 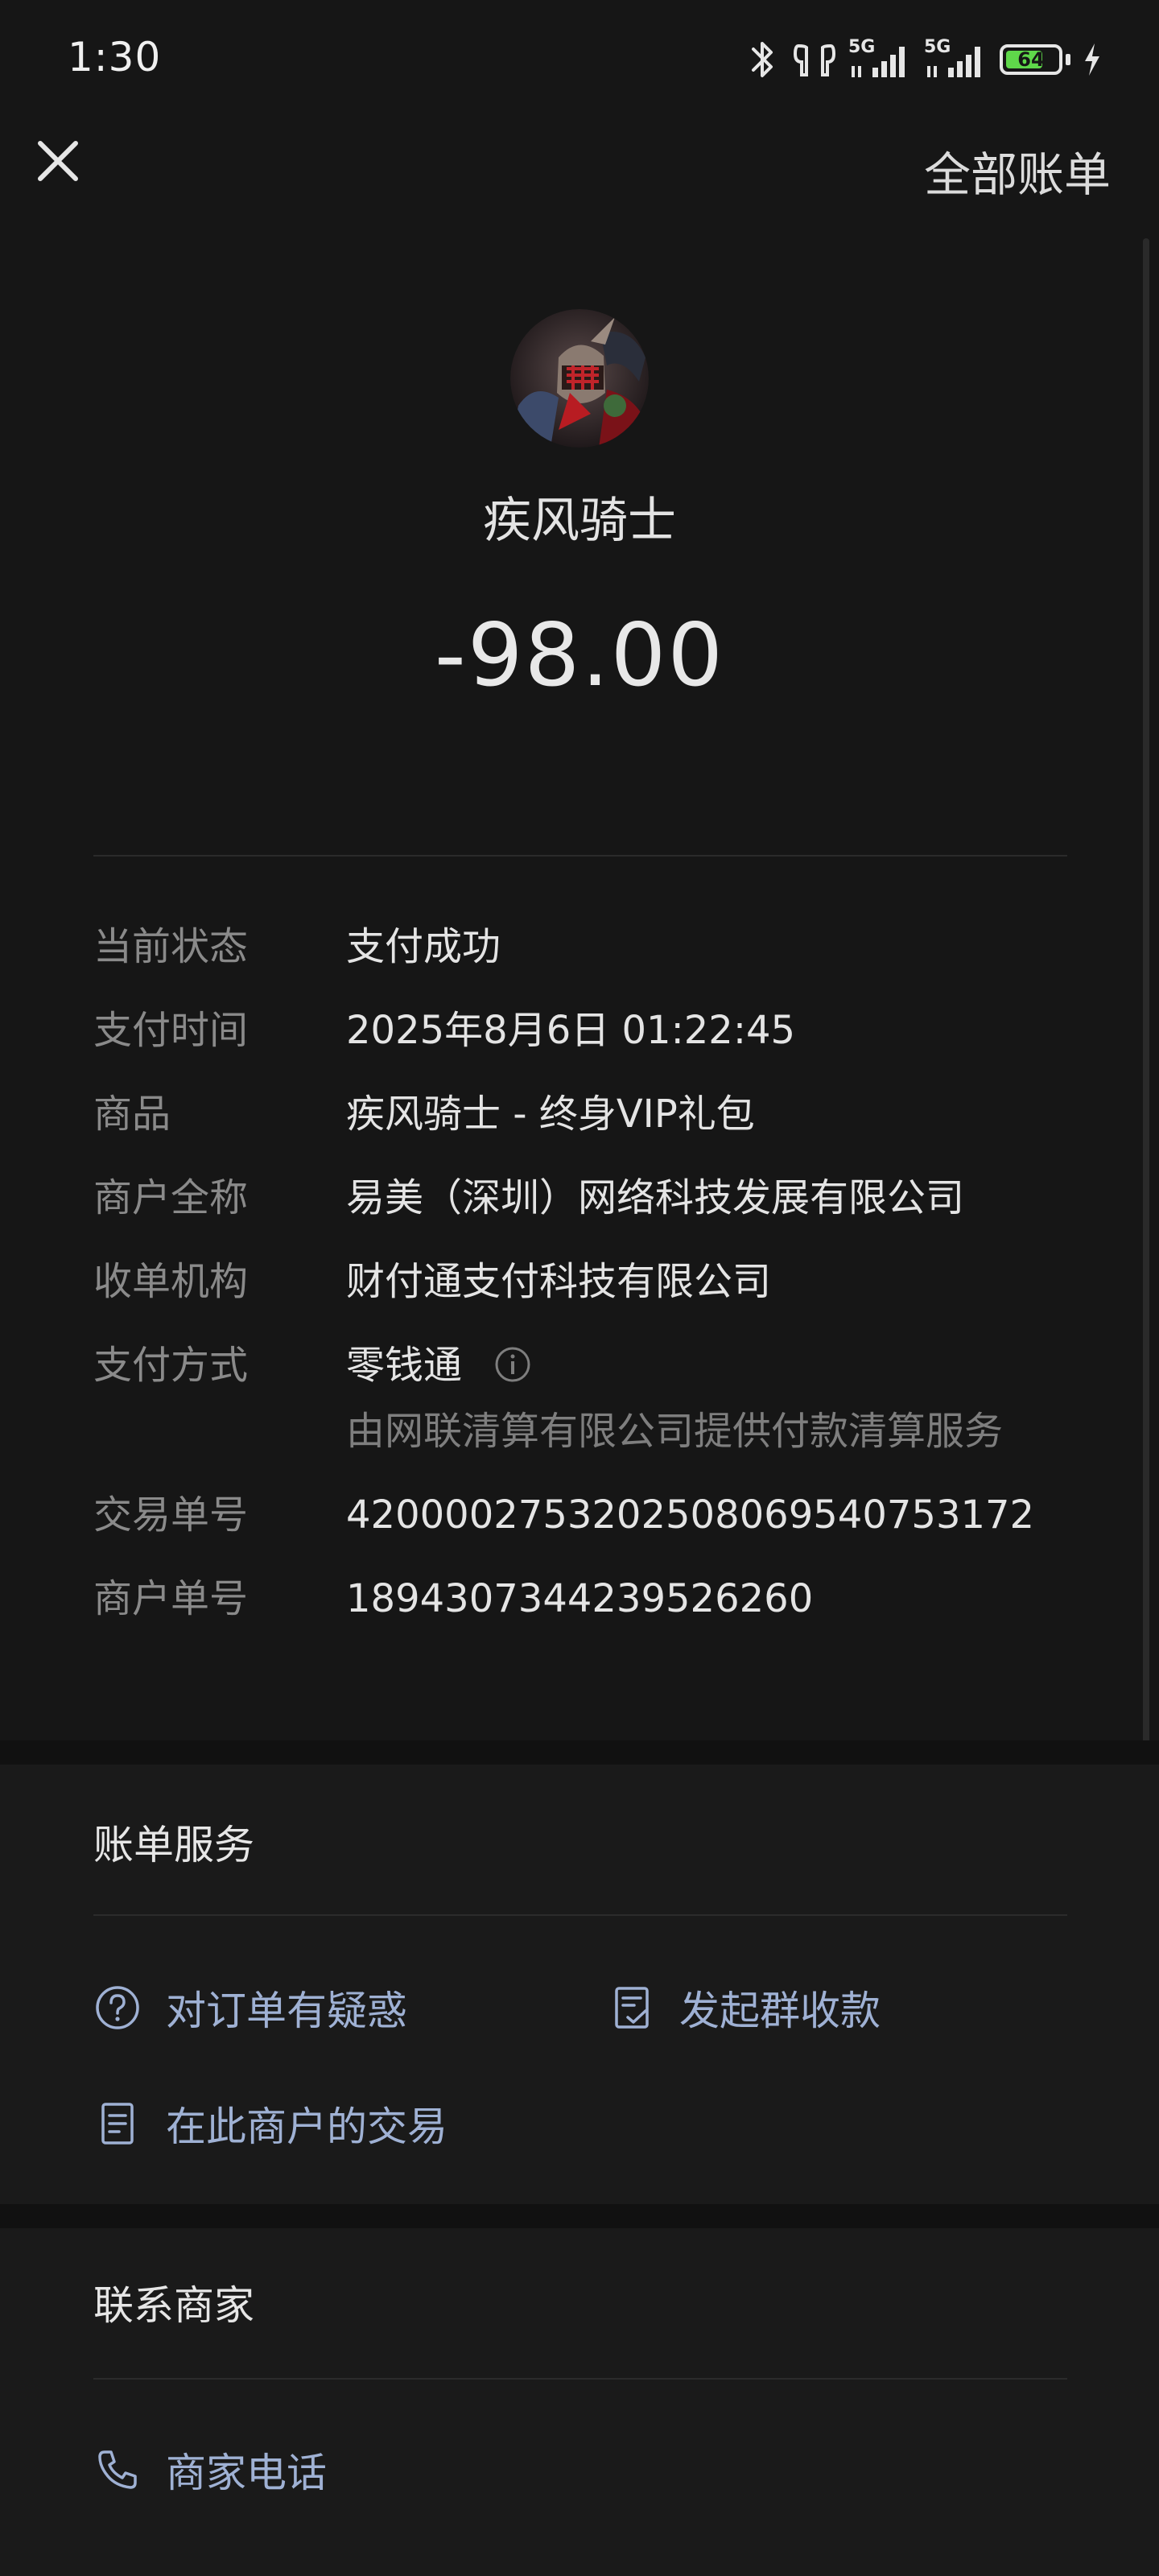 What do you see at coordinates (632, 2008) in the screenshot?
I see `checklist-icon` at bounding box center [632, 2008].